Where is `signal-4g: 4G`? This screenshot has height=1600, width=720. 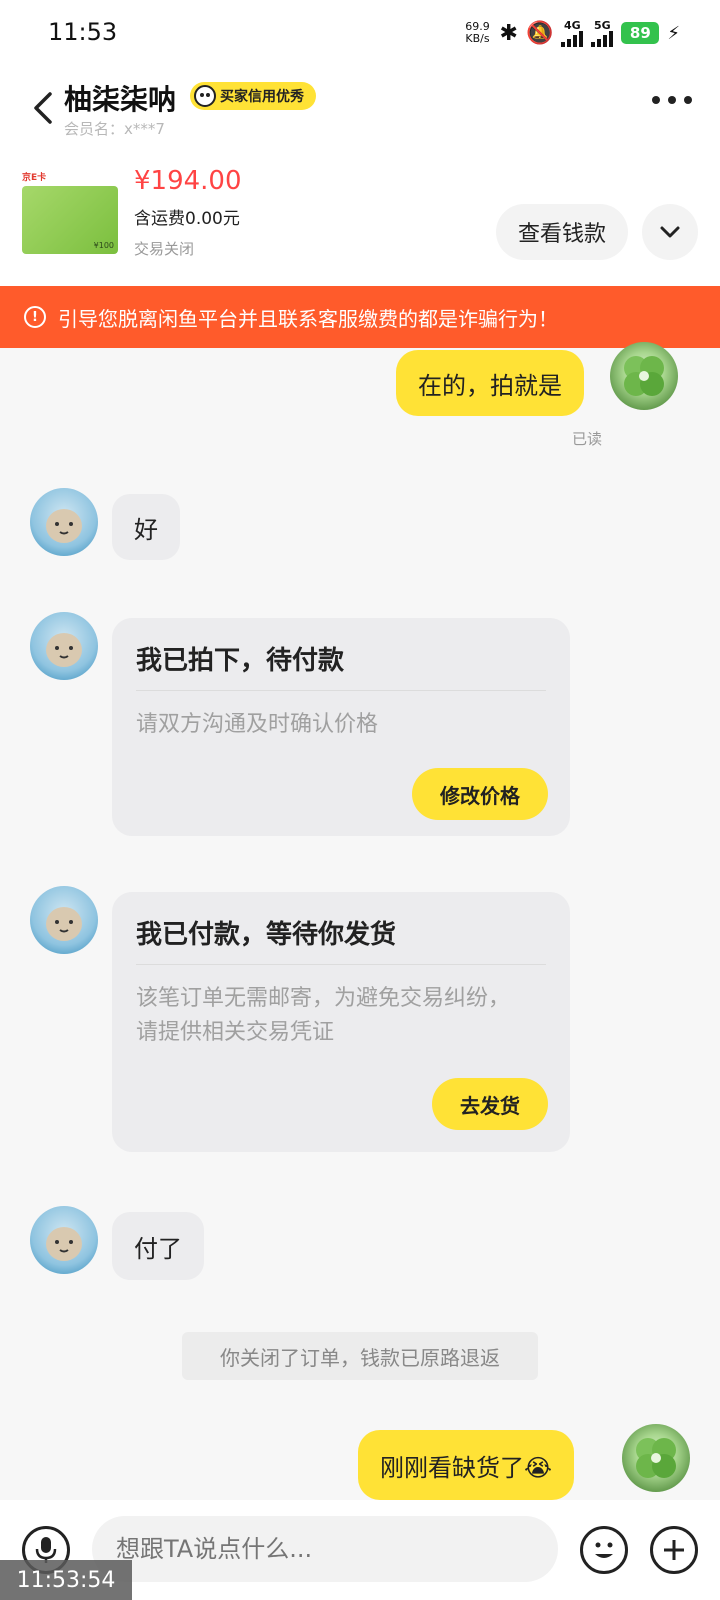
signal-4g: 4G is located at coordinates (572, 32).